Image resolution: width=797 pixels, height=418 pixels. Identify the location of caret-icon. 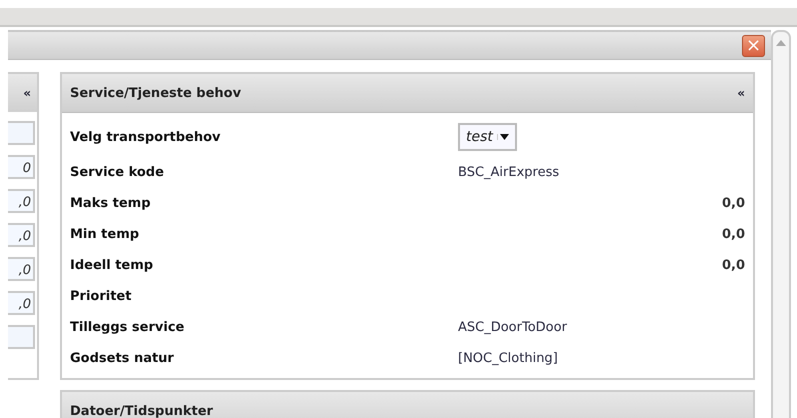
(502, 137).